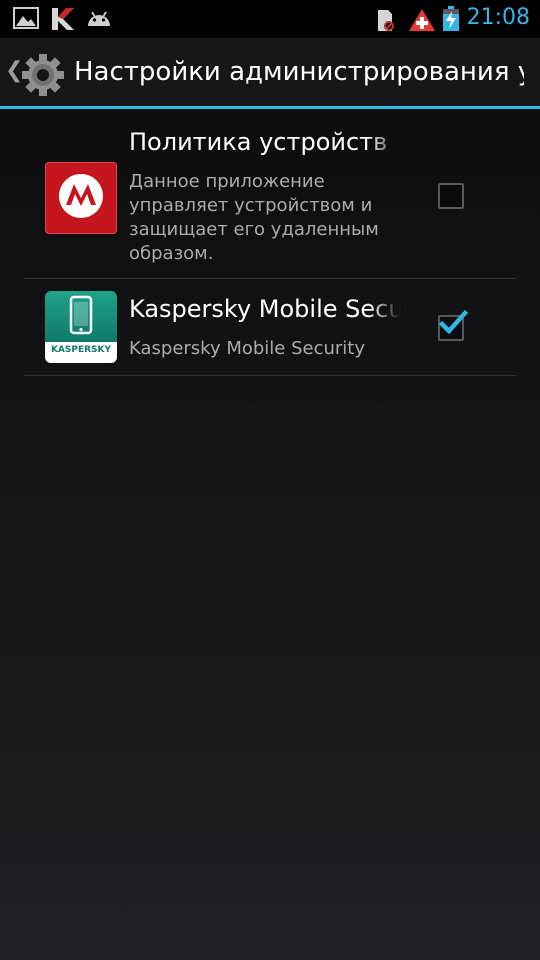  I want to click on kaspersky-logo-text: KASPERSKY, so click(81, 350).